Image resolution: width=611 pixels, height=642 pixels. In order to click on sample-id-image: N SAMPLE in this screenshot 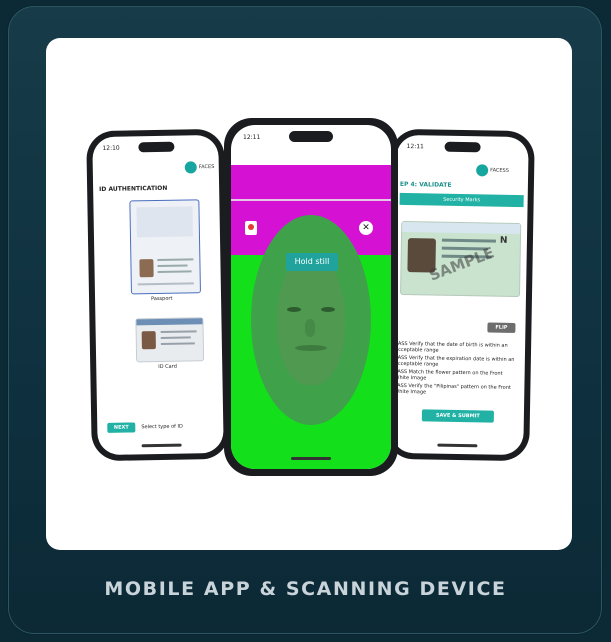, I will do `click(460, 259)`.